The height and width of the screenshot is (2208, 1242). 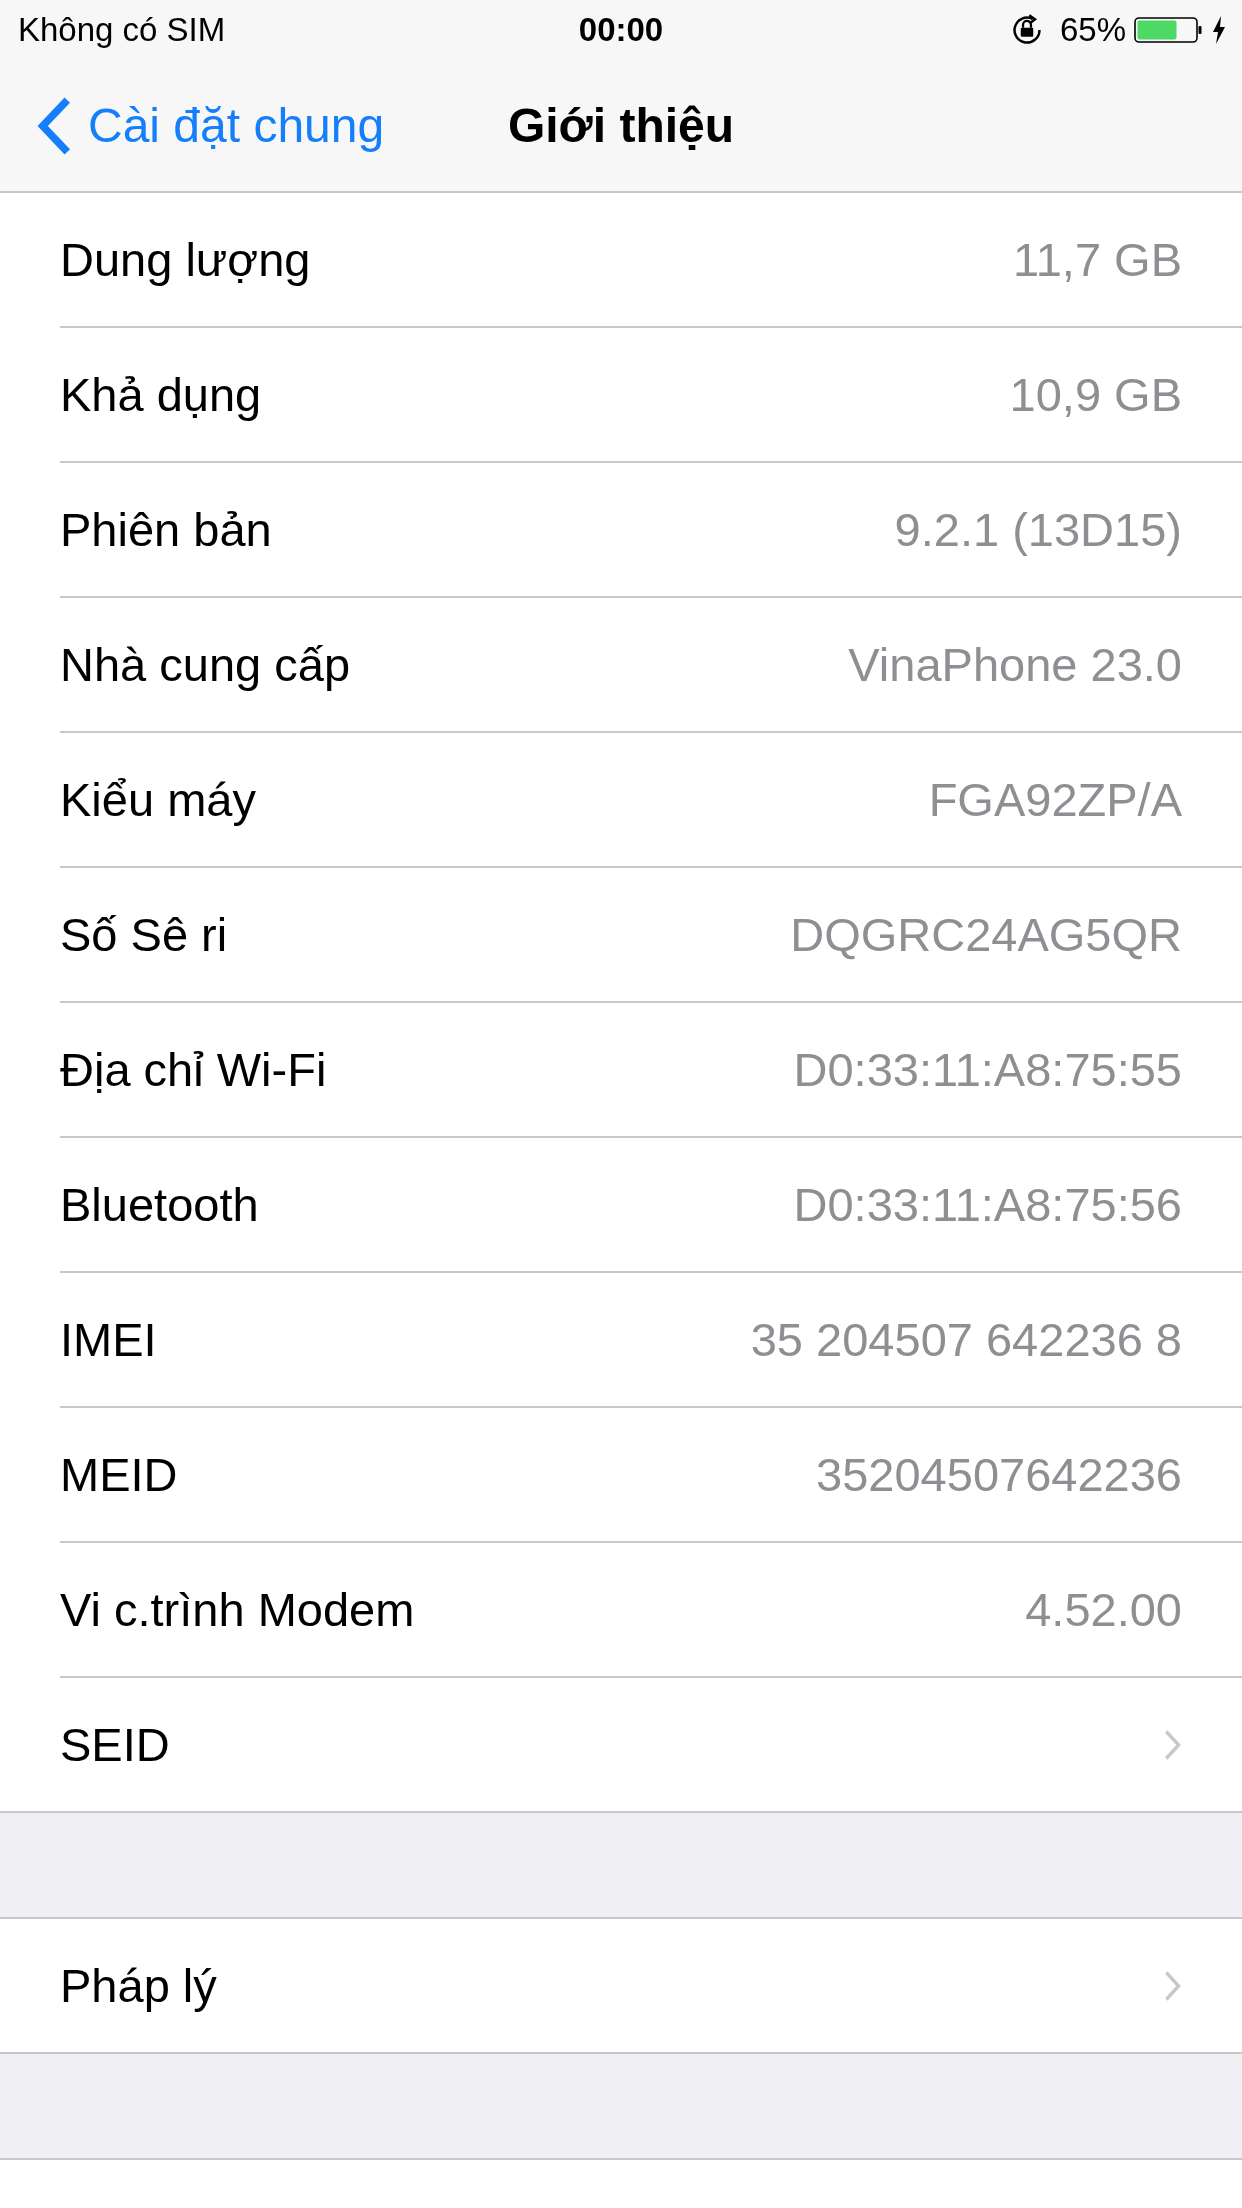 I want to click on row-value: 35204507642236, so click(x=999, y=1474).